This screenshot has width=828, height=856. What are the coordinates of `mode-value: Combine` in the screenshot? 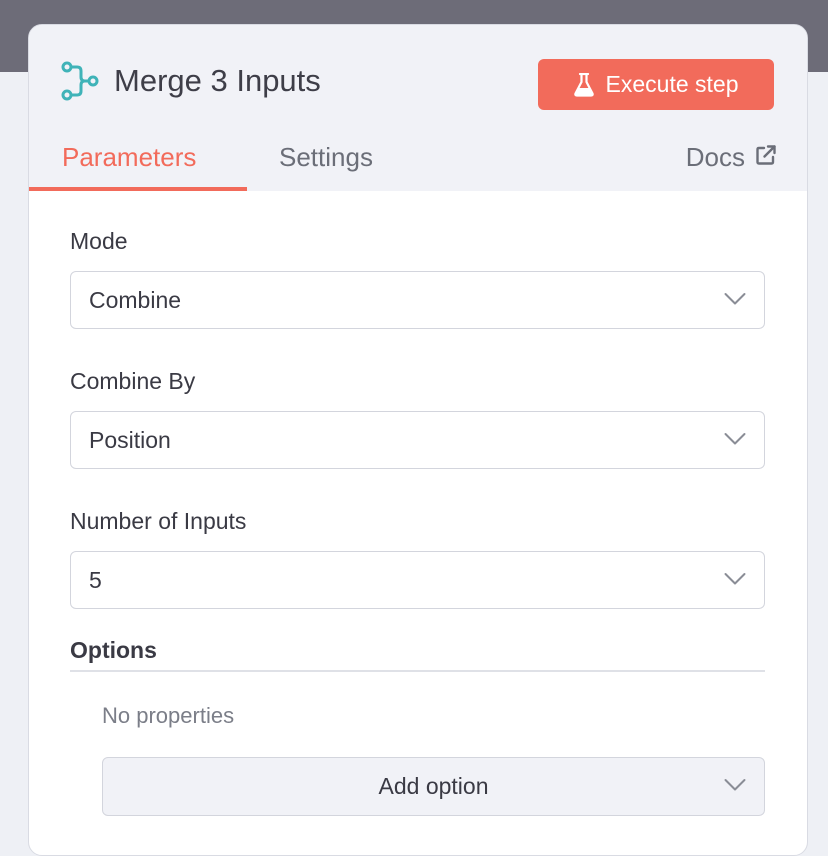 It's located at (135, 300).